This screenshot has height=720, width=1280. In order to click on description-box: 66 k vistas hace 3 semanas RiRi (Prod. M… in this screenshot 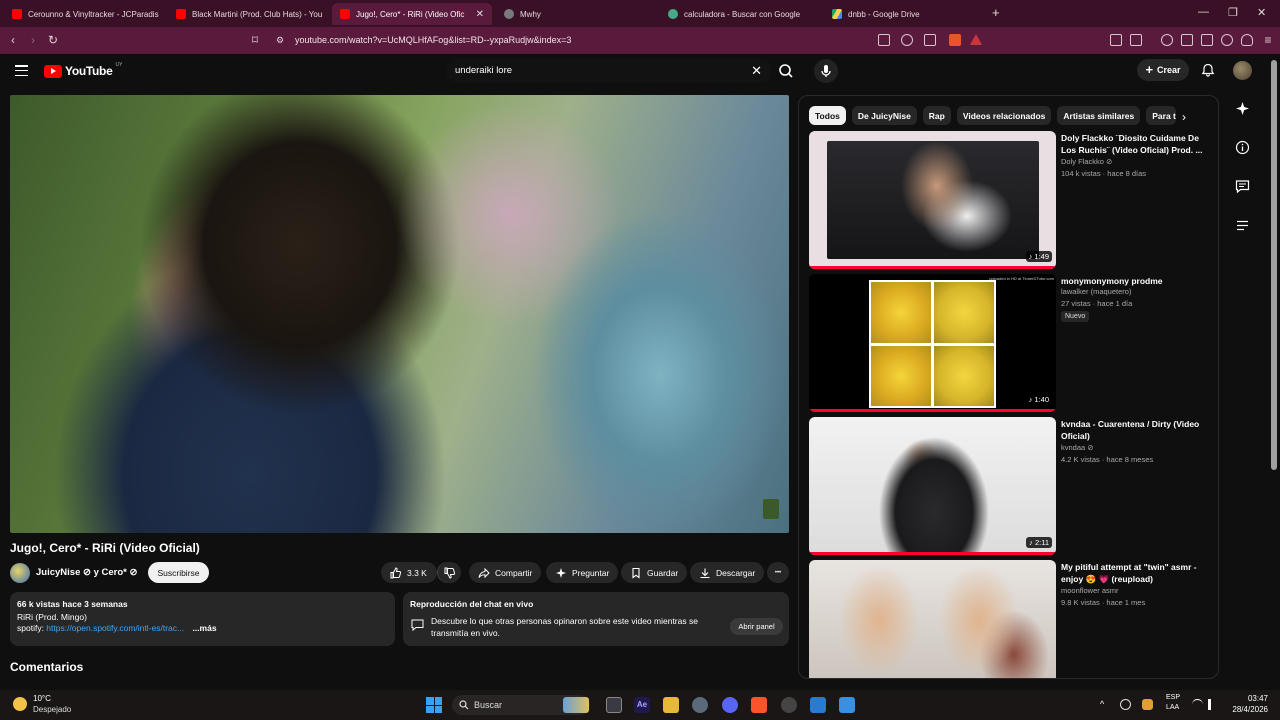, I will do `click(202, 619)`.